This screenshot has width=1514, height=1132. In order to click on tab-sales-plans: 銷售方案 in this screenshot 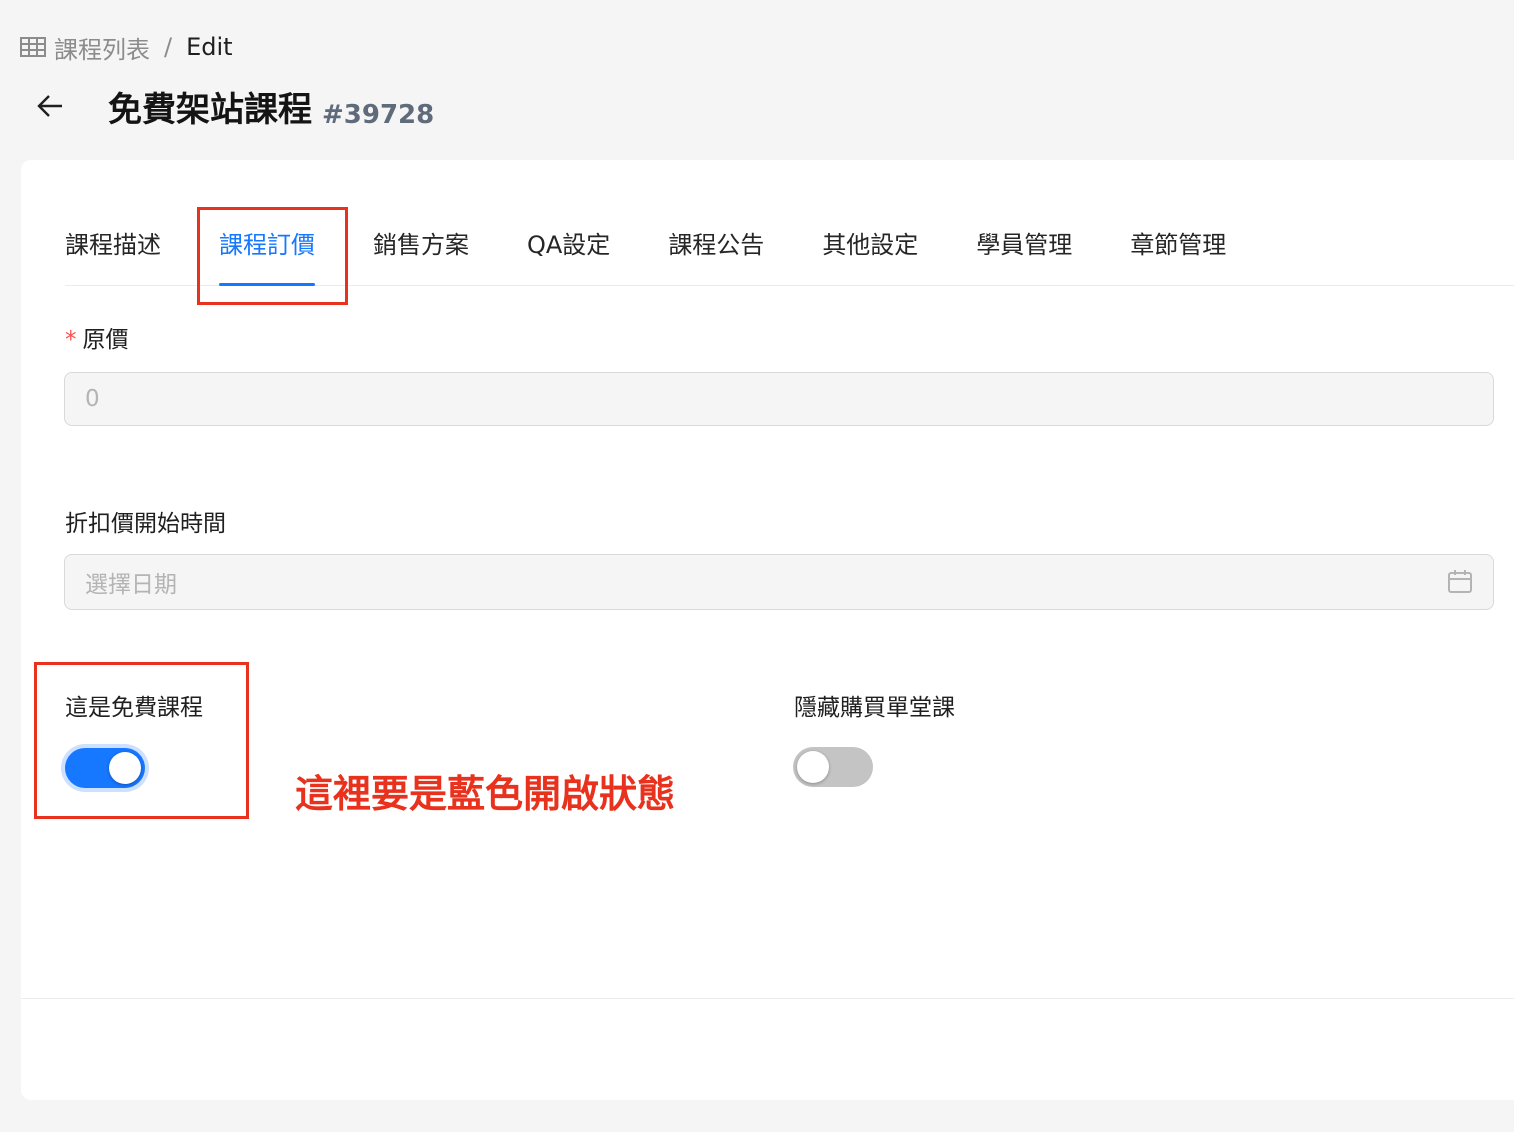, I will do `click(421, 246)`.